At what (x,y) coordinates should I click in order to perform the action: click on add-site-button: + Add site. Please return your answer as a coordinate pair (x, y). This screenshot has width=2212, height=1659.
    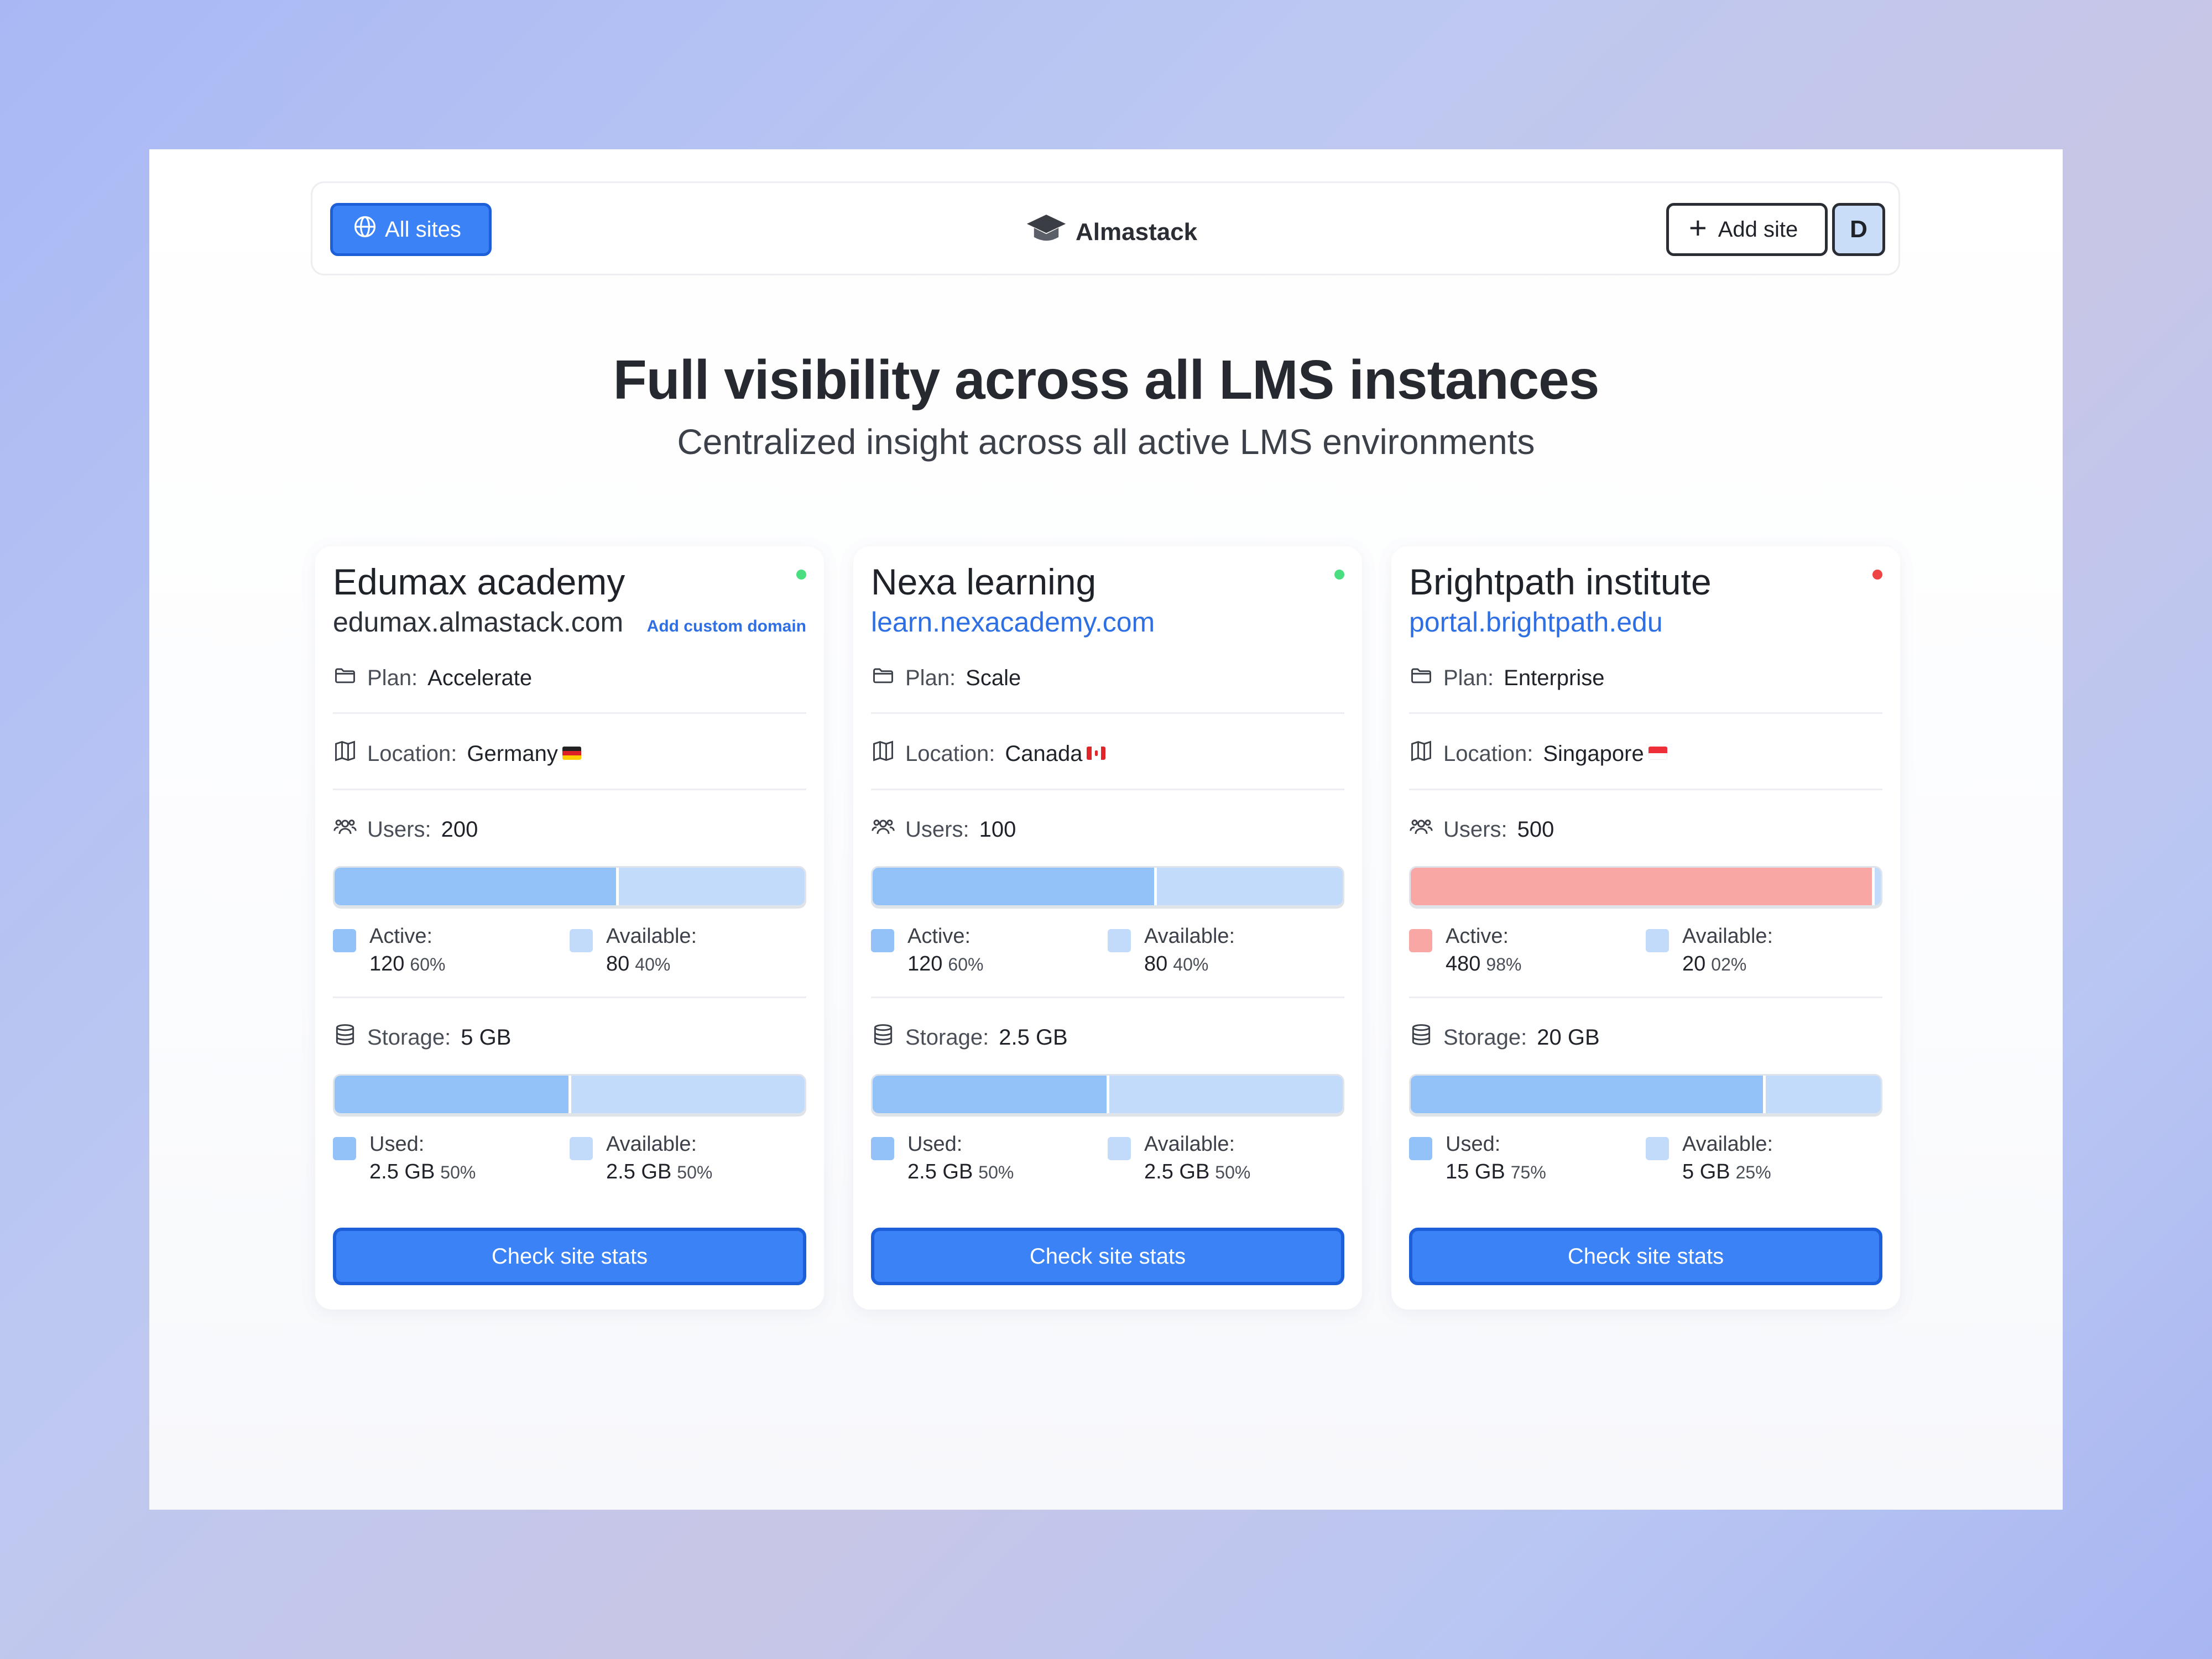
    Looking at the image, I should click on (1747, 230).